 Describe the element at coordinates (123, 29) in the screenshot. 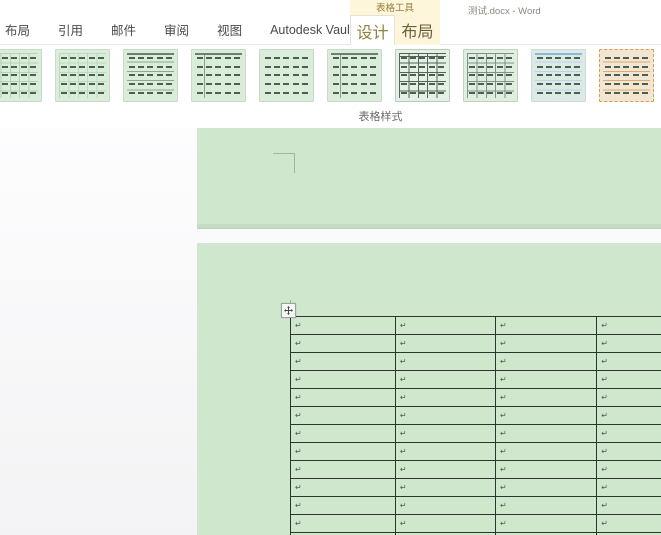

I see `tab-邮件: 邮件` at that location.